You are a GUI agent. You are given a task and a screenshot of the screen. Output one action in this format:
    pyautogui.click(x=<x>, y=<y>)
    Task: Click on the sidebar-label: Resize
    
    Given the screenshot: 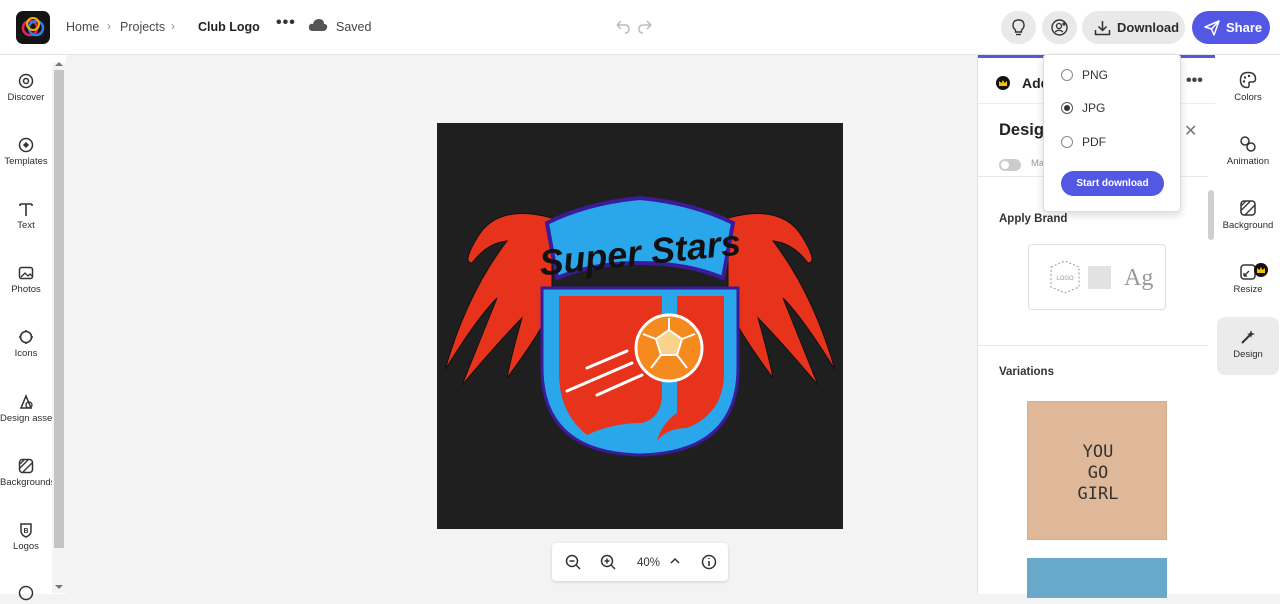 What is the action you would take?
    pyautogui.click(x=1248, y=289)
    